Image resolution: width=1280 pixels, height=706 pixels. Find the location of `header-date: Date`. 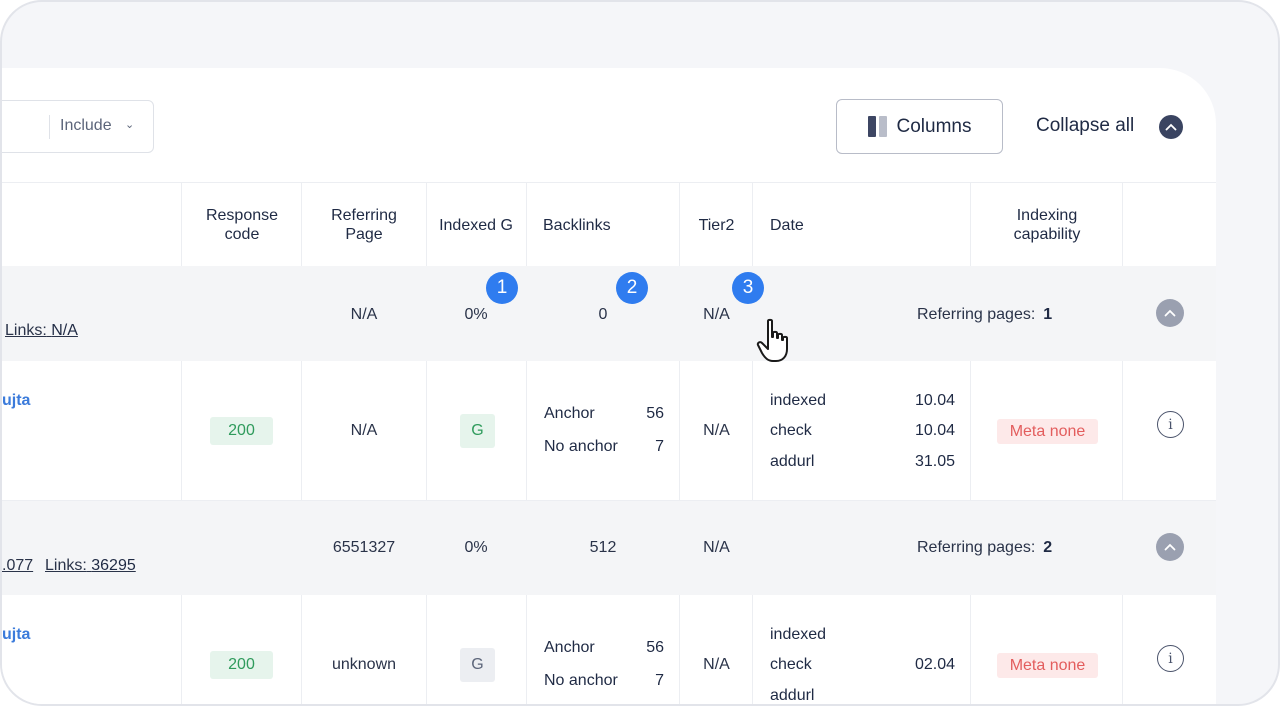

header-date: Date is located at coordinates (862, 225).